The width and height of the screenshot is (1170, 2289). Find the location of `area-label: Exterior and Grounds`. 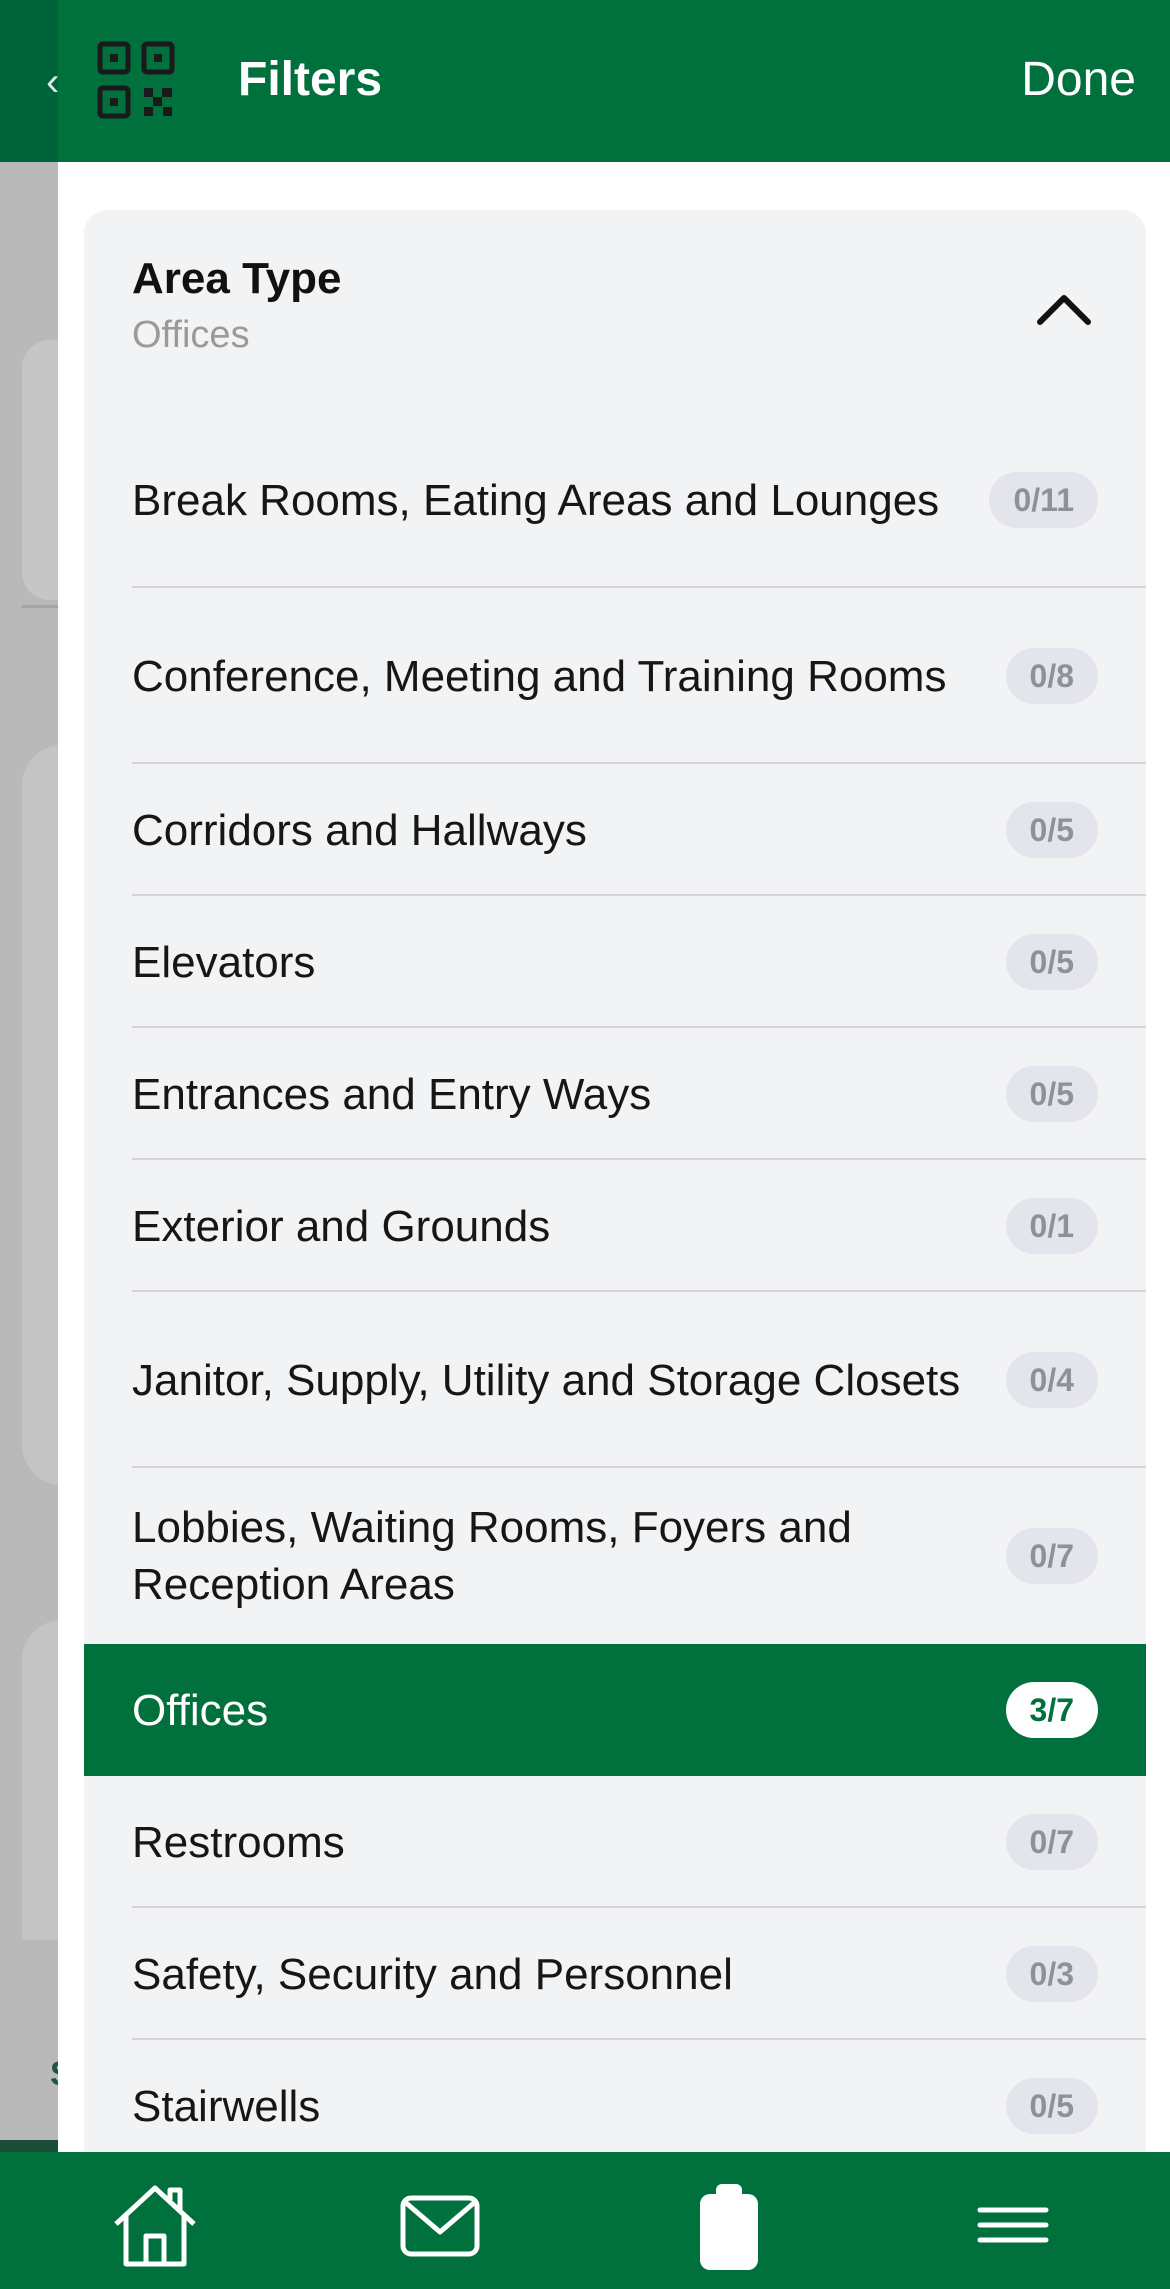

area-label: Exterior and Grounds is located at coordinates (341, 1226).